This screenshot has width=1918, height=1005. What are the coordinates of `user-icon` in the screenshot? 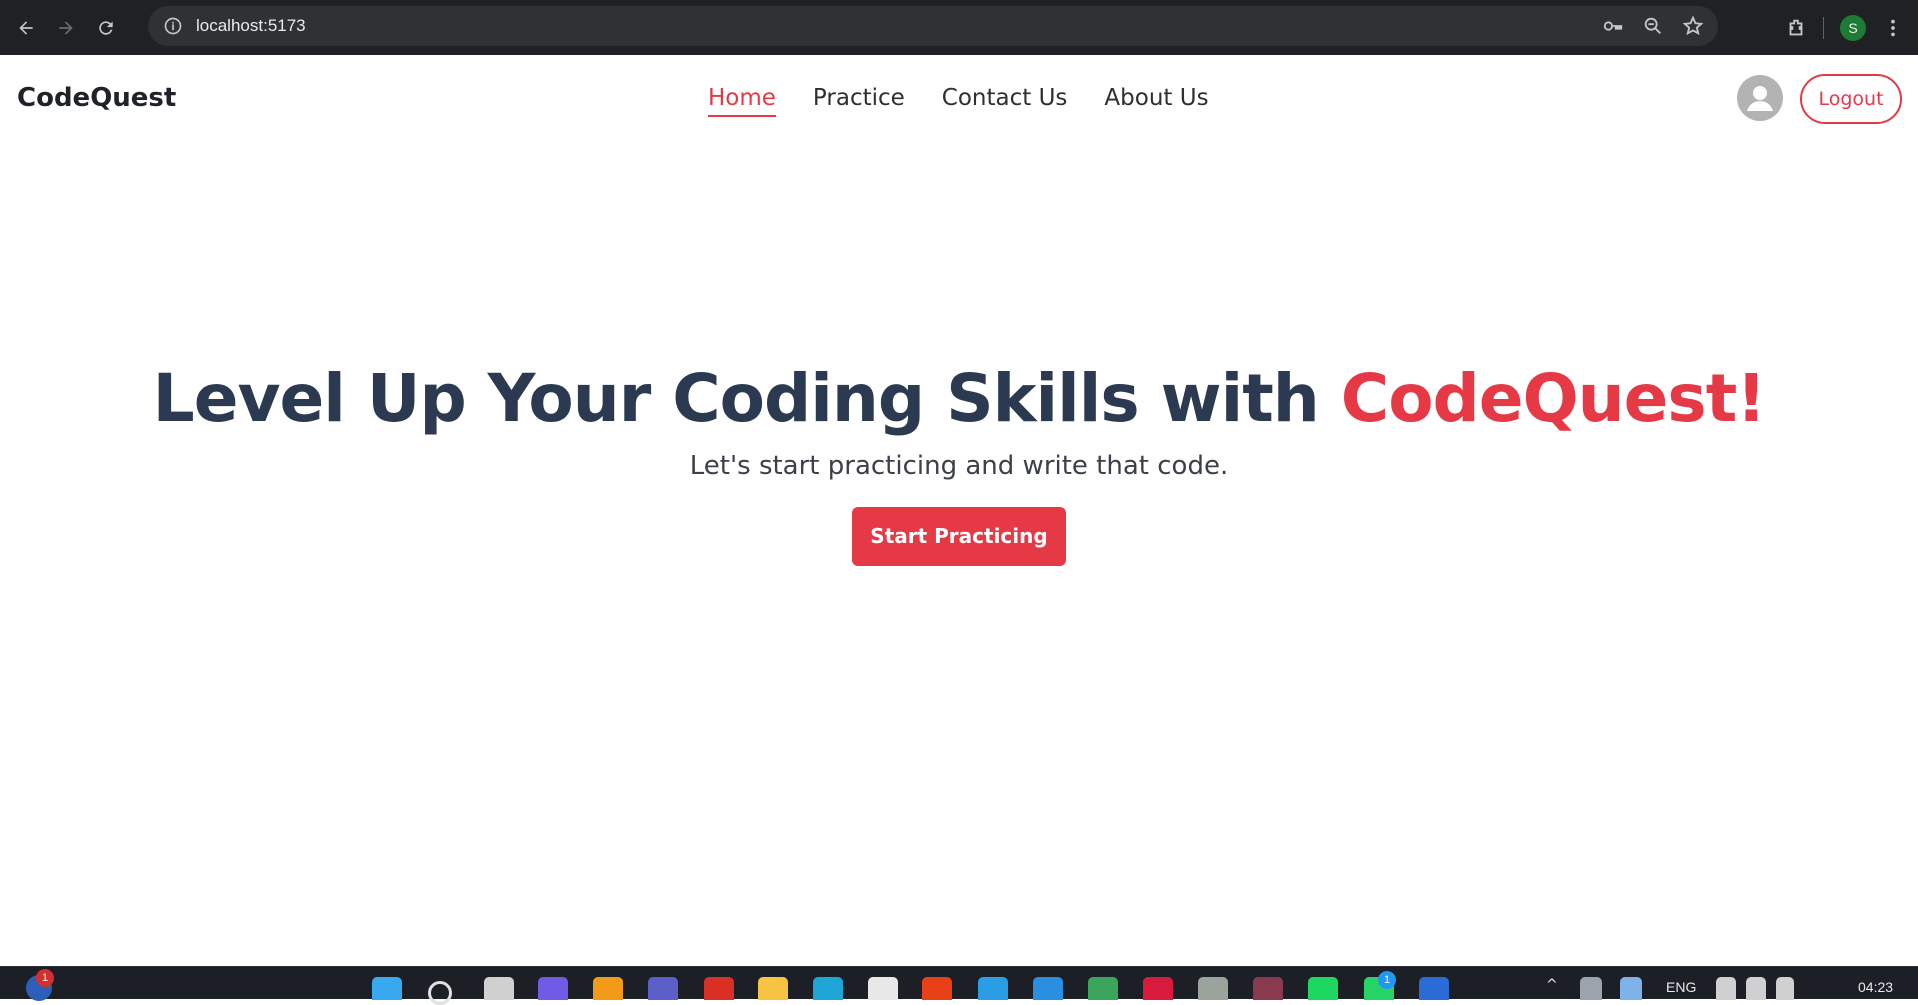 It's located at (1760, 98).